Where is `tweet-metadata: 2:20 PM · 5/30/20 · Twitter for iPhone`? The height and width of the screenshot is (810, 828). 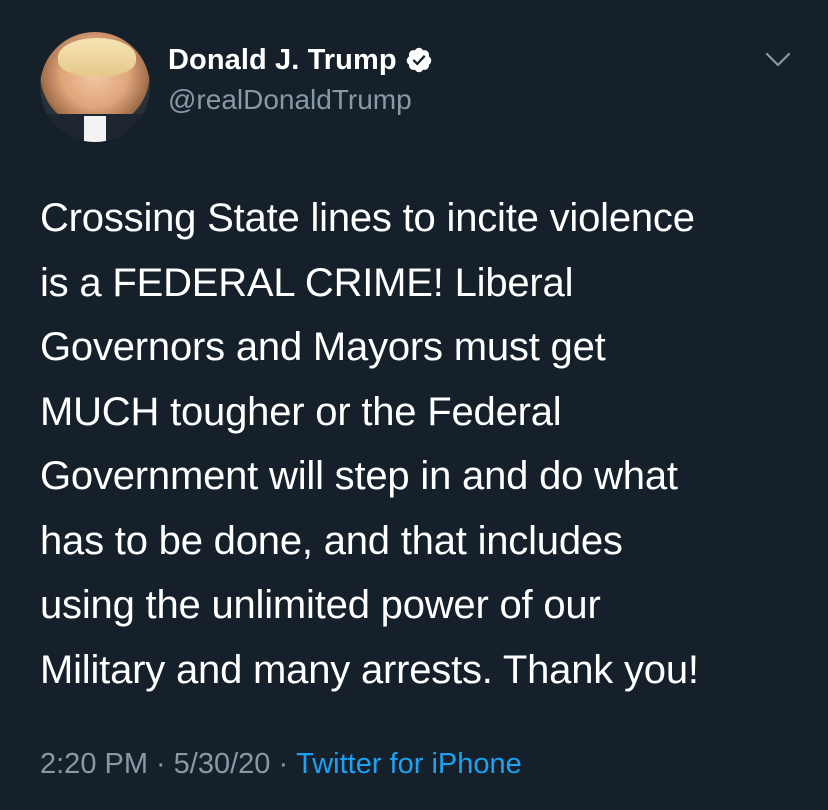 tweet-metadata: 2:20 PM · 5/30/20 · Twitter for iPhone is located at coordinates (281, 764).